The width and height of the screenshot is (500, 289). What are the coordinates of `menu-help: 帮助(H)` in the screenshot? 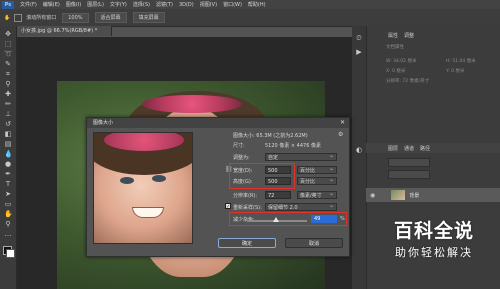 It's located at (257, 4).